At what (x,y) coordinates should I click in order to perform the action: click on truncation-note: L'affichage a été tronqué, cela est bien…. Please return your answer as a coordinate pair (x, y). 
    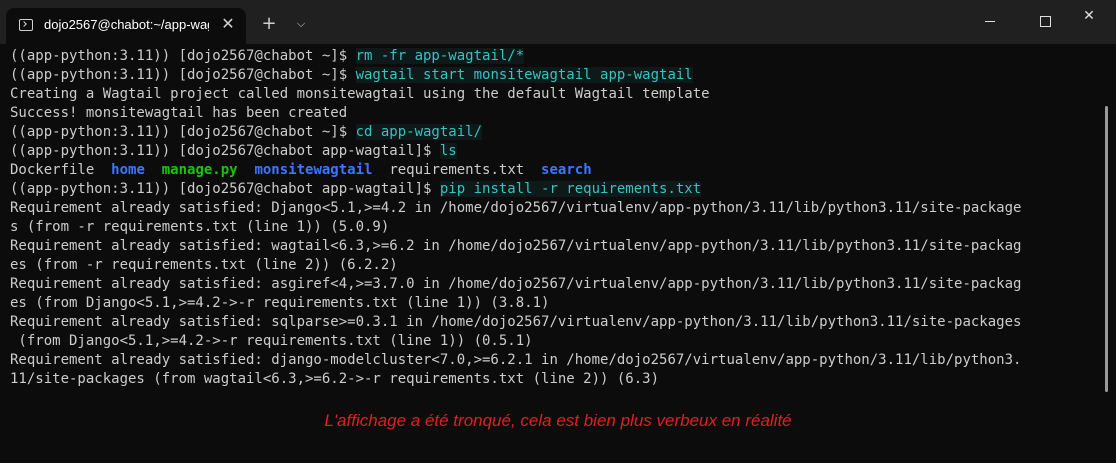
    Looking at the image, I should click on (558, 420).